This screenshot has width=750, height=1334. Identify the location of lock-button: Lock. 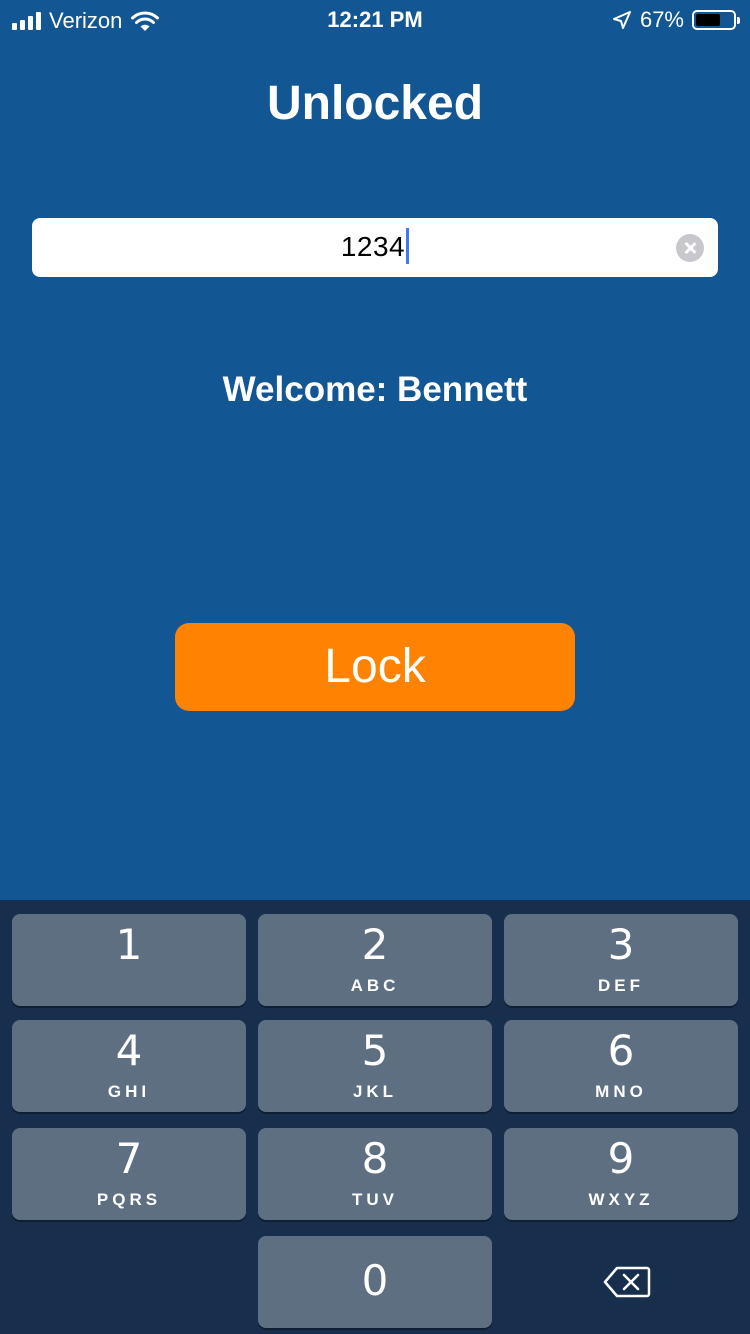
(375, 667).